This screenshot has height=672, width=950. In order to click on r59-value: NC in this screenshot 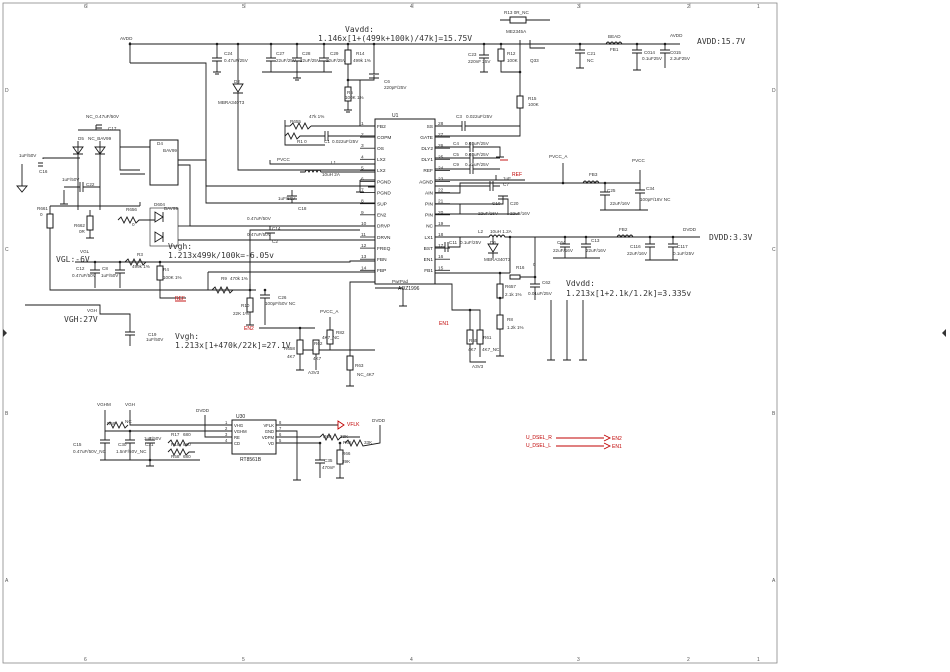, I will do `click(128, 421)`.